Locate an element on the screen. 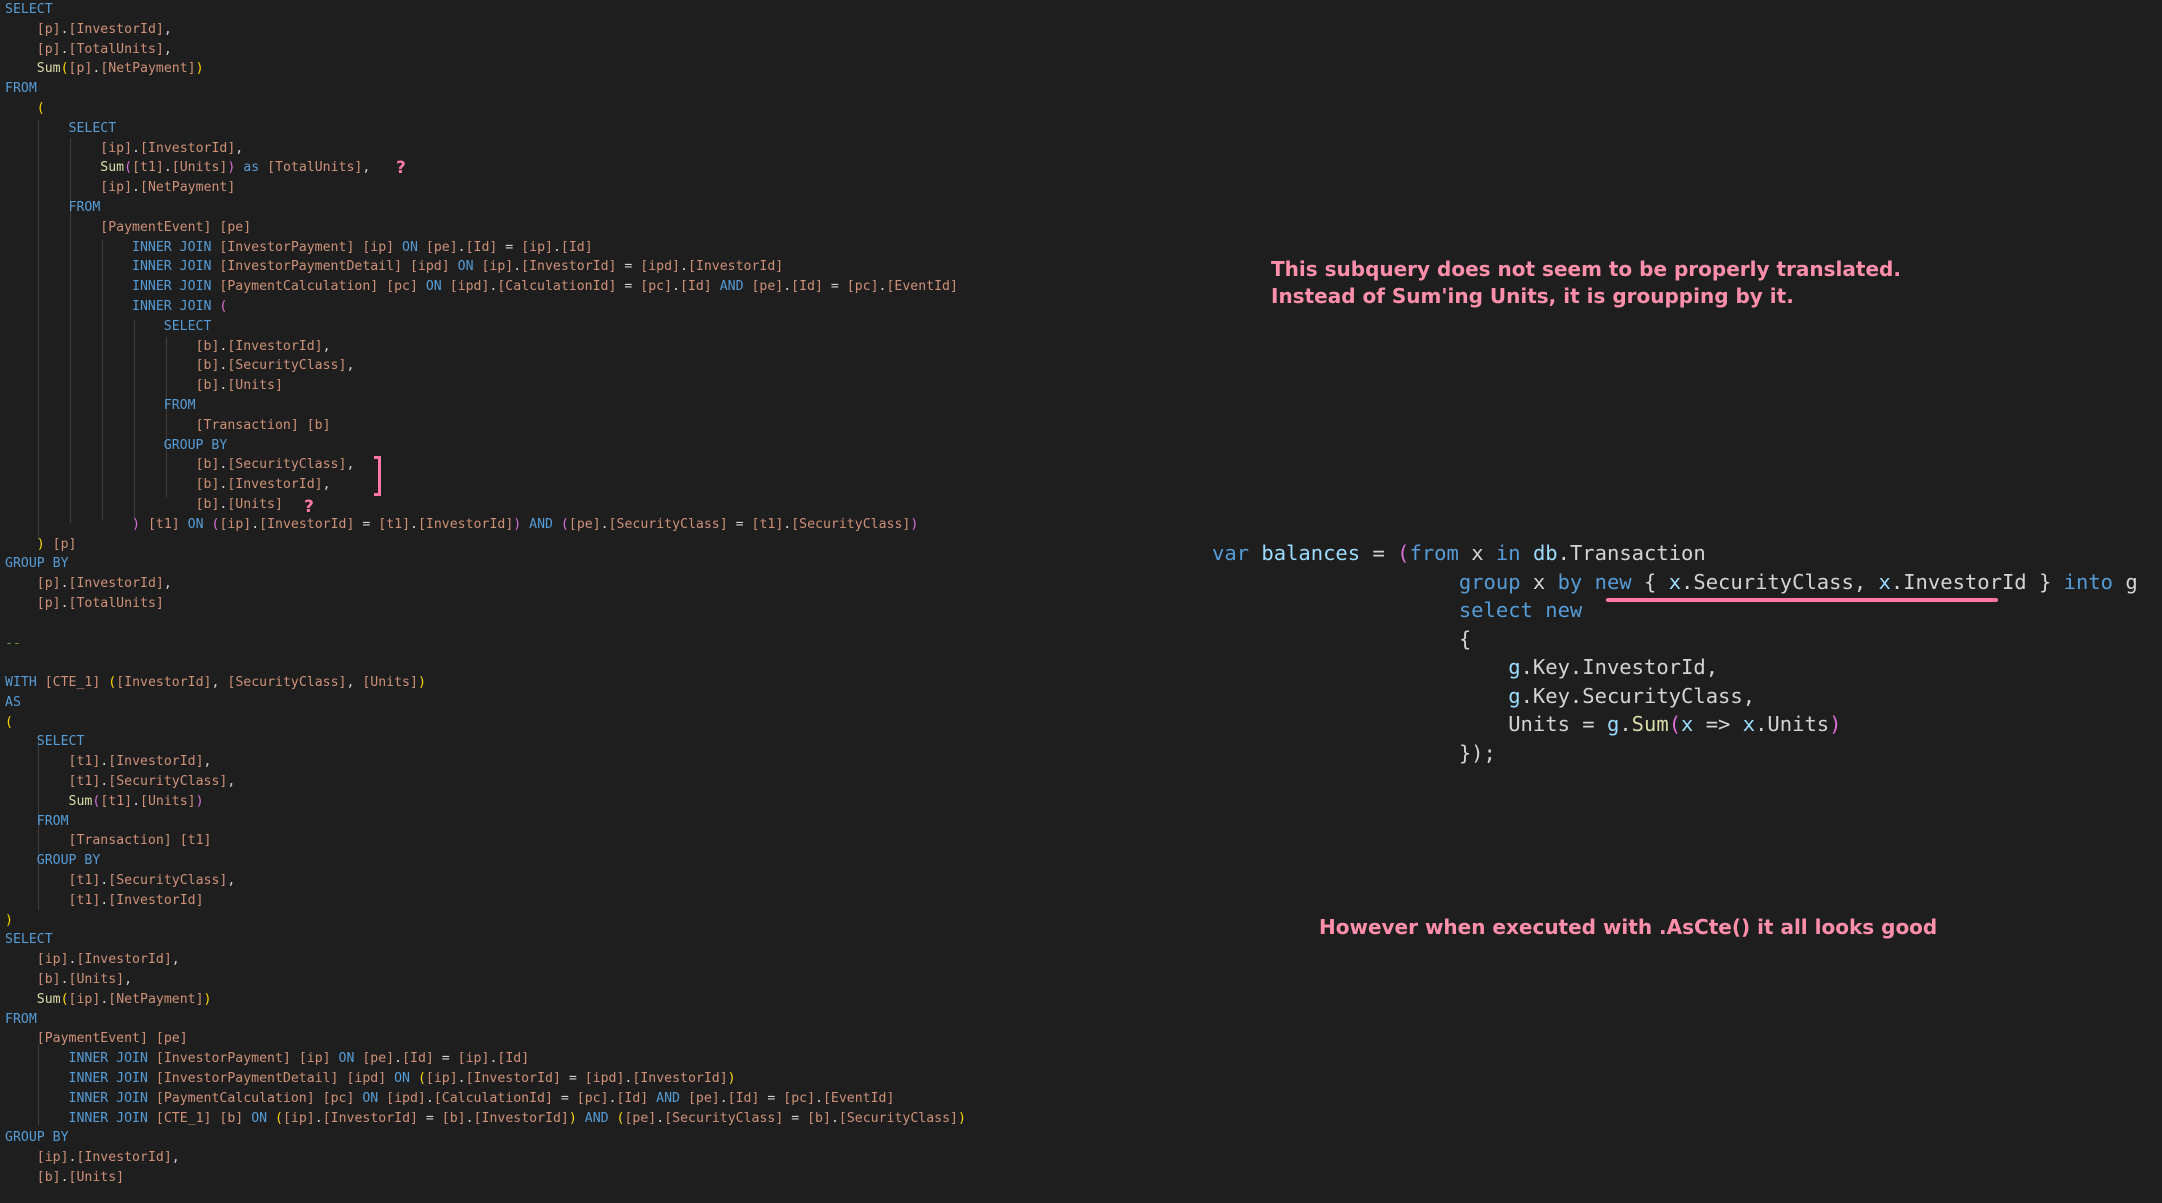 The width and height of the screenshot is (2162, 1203). code-token: [ip] is located at coordinates (298, 1118).